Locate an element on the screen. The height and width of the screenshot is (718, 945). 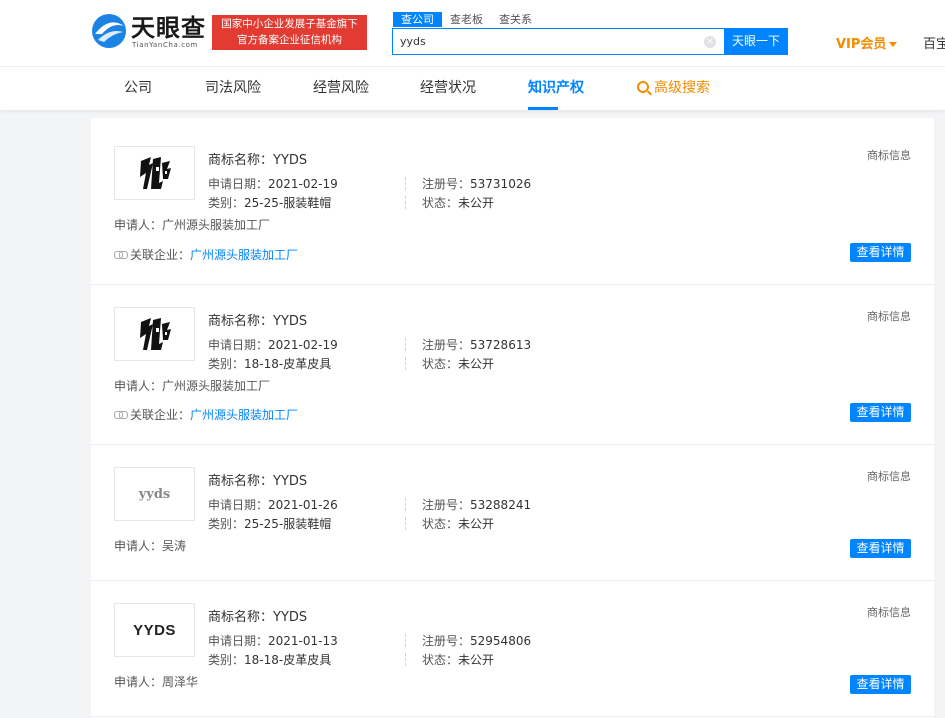
clear-icon: × is located at coordinates (710, 42).